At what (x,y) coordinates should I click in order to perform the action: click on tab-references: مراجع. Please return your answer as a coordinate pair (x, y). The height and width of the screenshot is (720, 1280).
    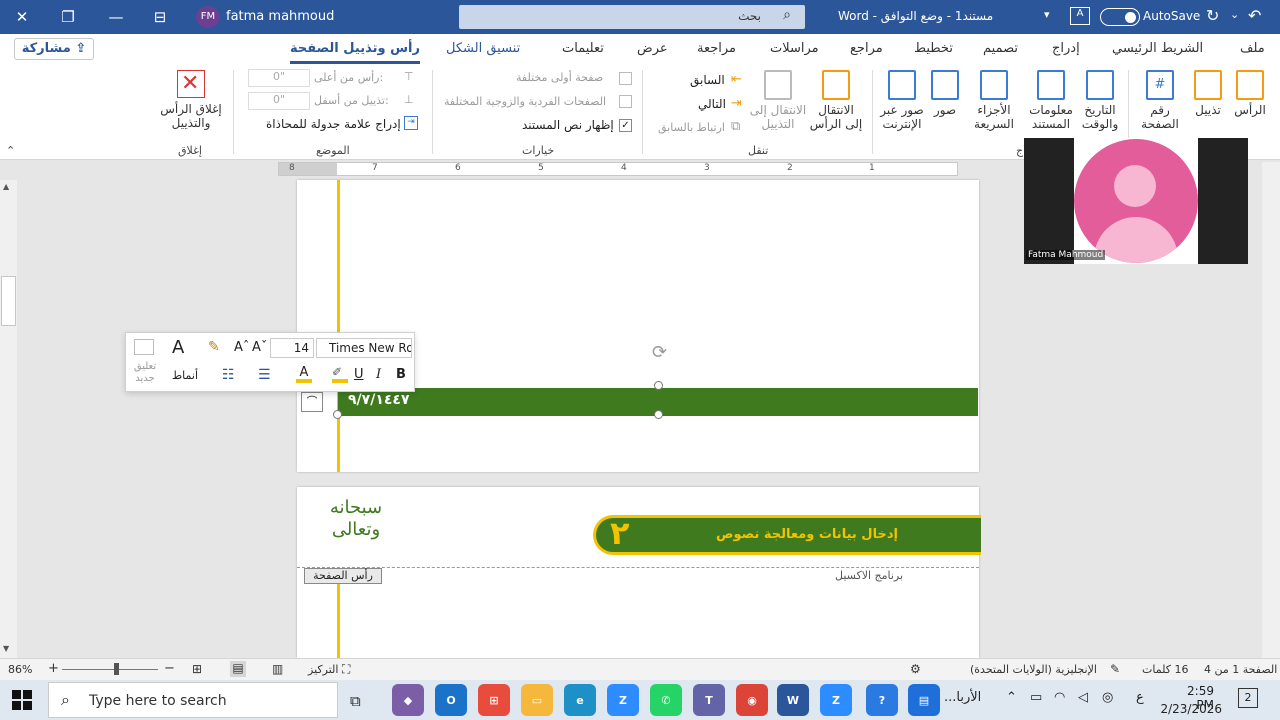
    Looking at the image, I should click on (866, 49).